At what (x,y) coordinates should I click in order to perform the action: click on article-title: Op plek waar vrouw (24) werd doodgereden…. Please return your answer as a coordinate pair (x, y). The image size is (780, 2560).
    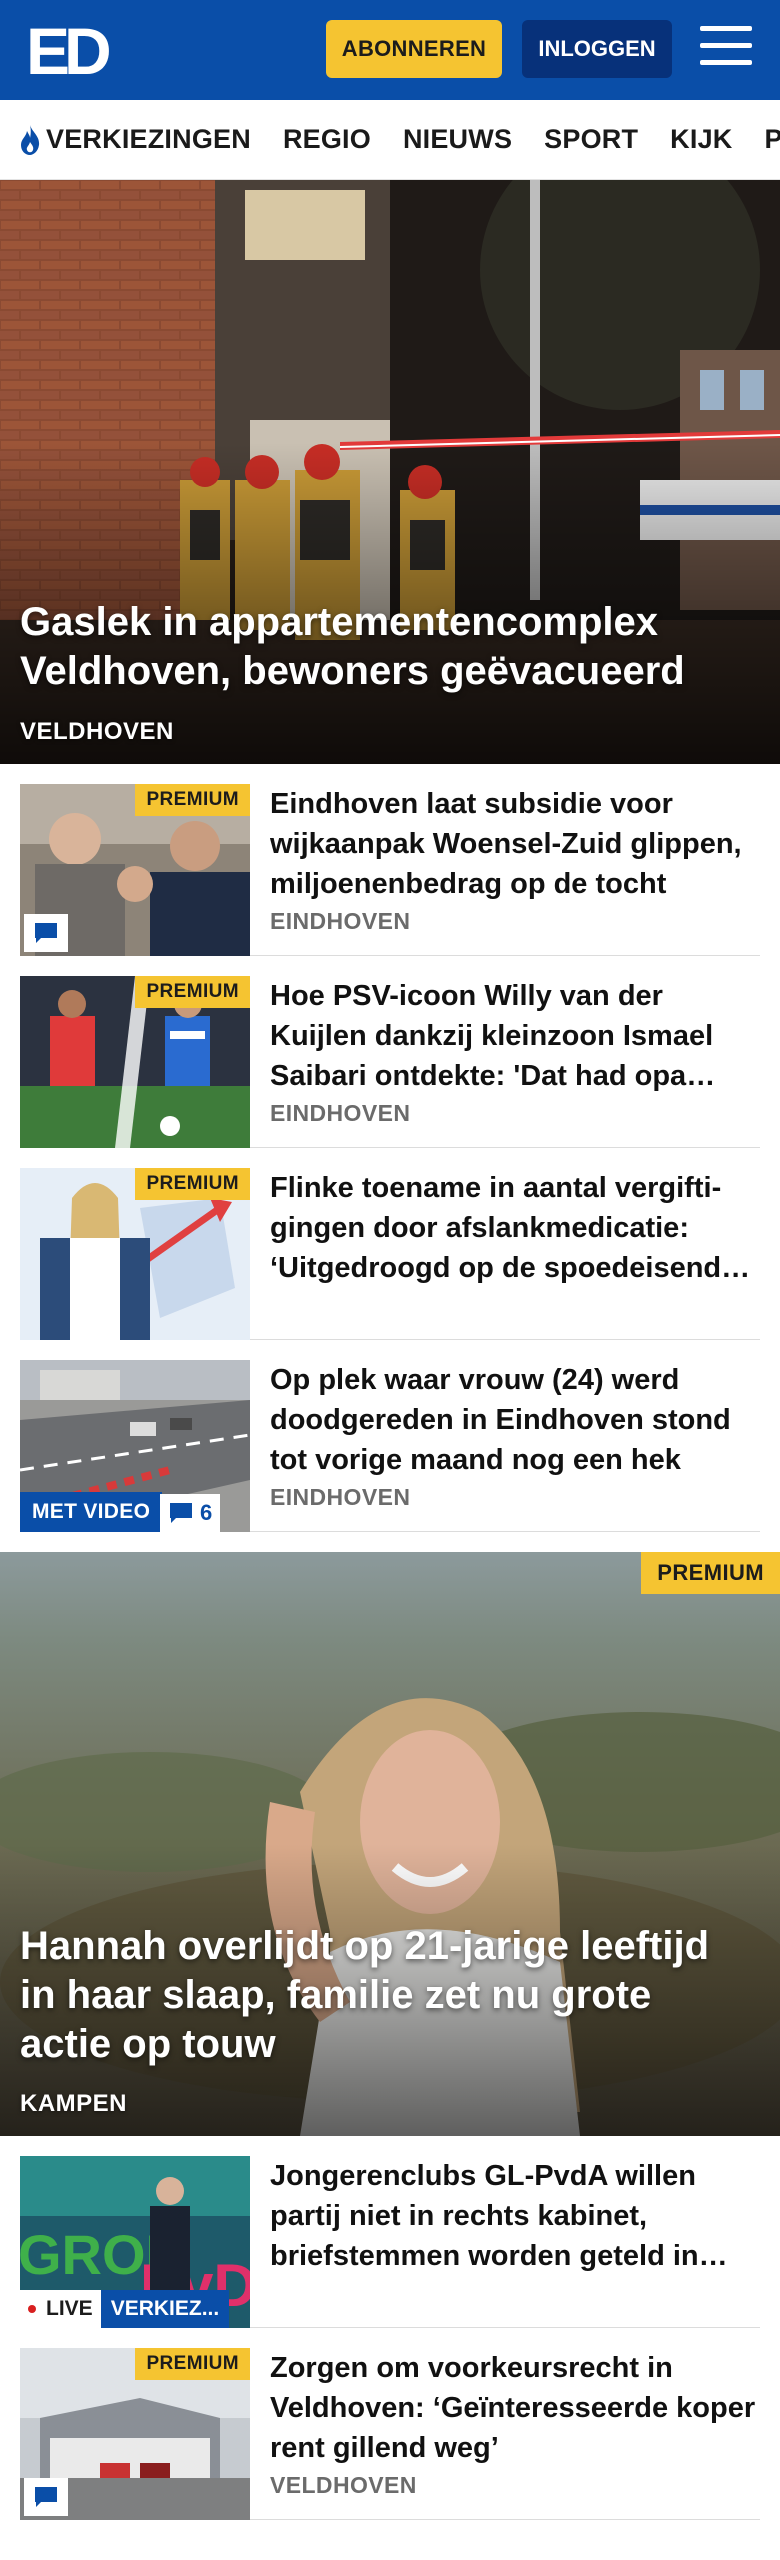
    Looking at the image, I should click on (515, 1420).